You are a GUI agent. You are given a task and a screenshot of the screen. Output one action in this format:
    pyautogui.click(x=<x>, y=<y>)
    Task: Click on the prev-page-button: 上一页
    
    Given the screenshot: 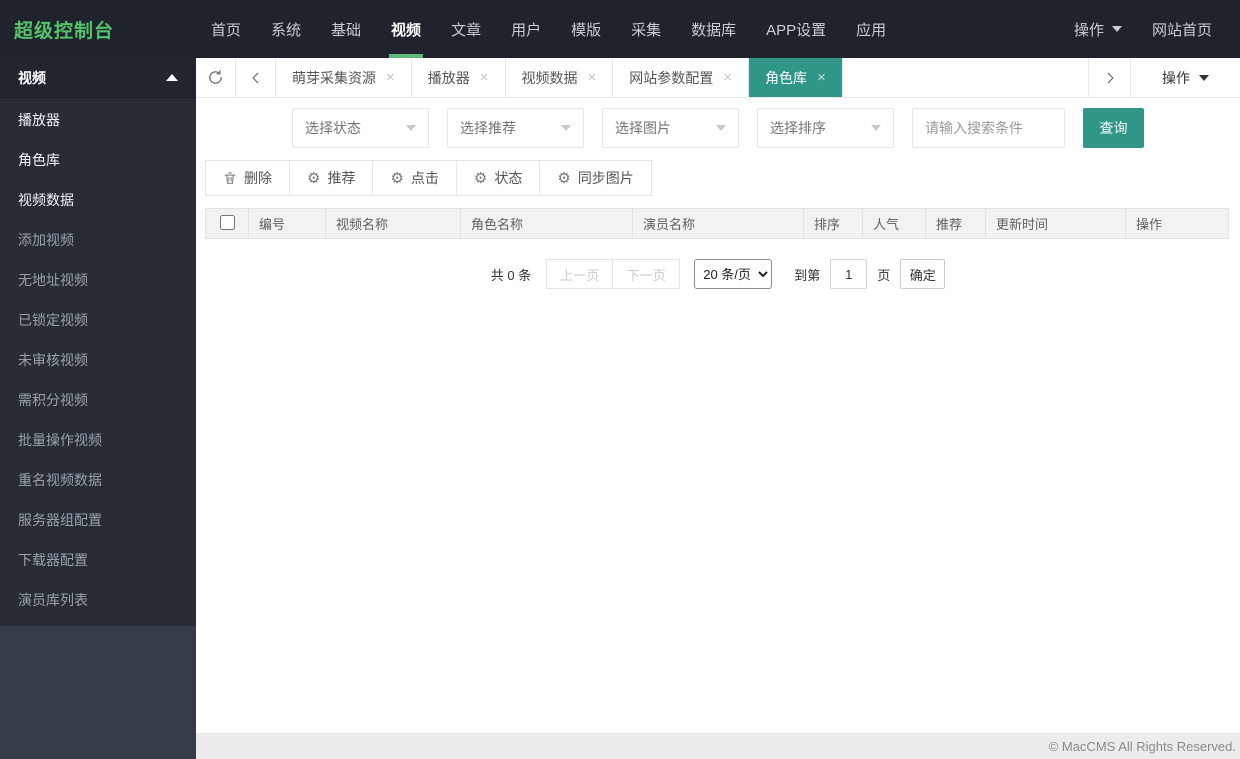 What is the action you would take?
    pyautogui.click(x=580, y=274)
    